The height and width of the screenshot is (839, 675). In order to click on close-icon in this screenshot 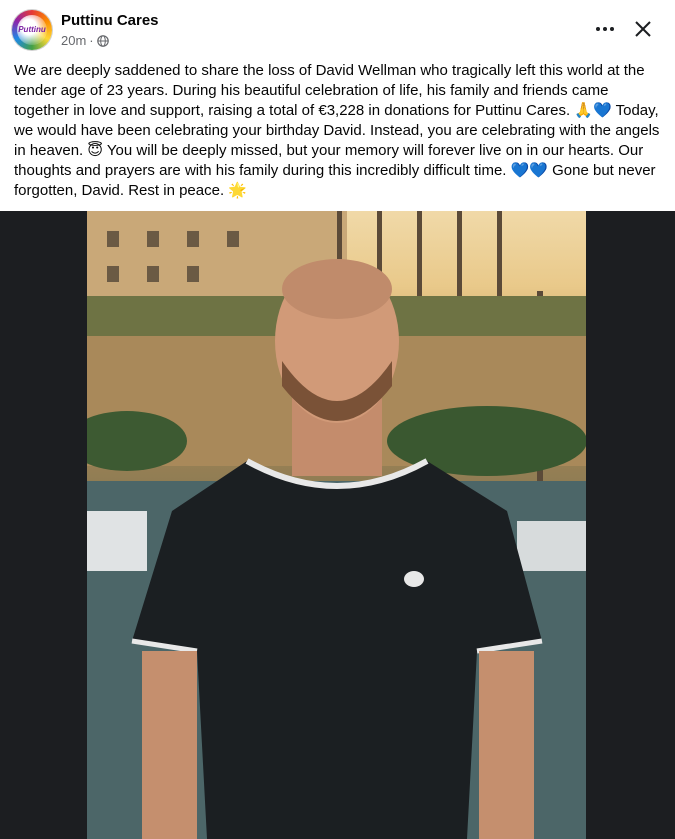, I will do `click(643, 29)`.